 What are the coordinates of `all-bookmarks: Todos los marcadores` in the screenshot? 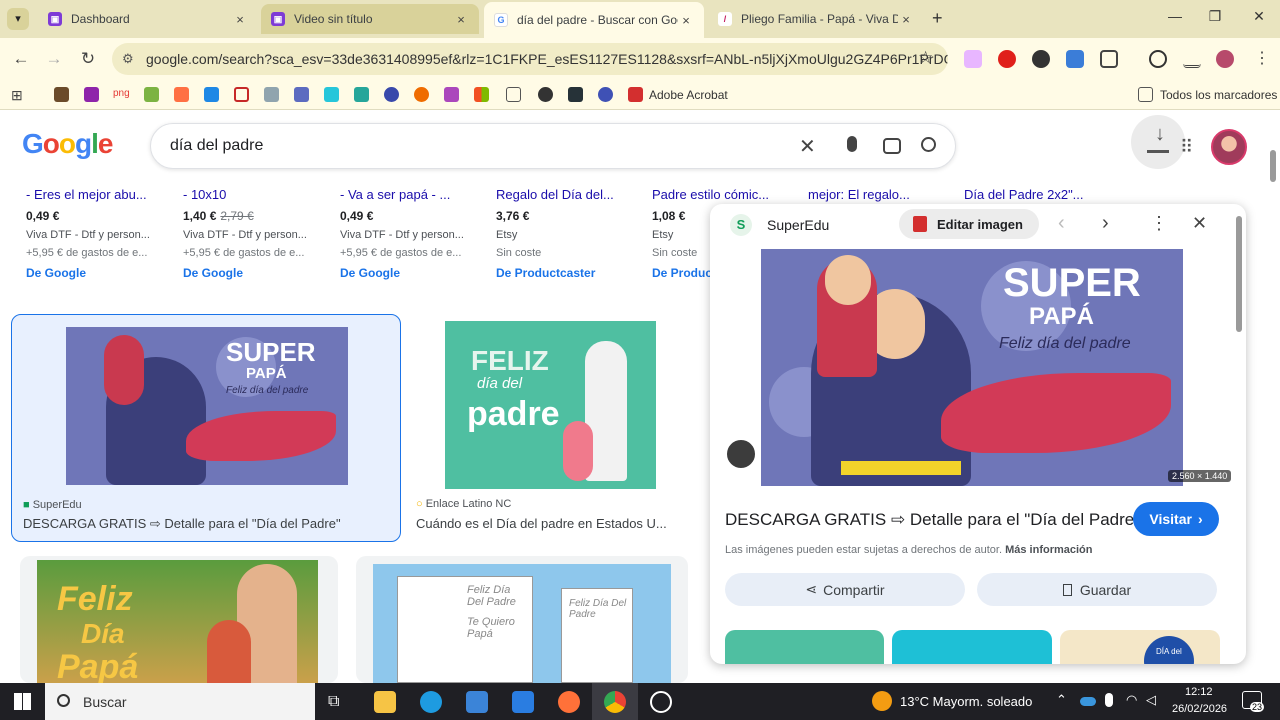 It's located at (1218, 95).